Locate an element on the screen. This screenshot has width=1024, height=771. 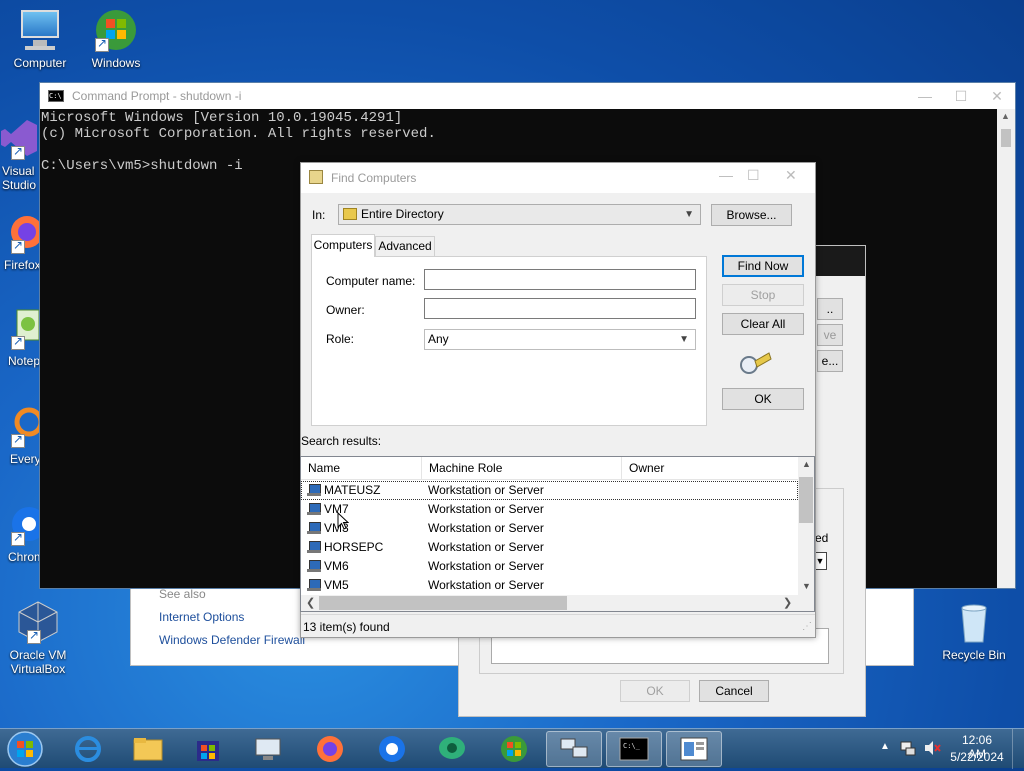
shutdown-cancel-button: Cancel is located at coordinates (734, 691).